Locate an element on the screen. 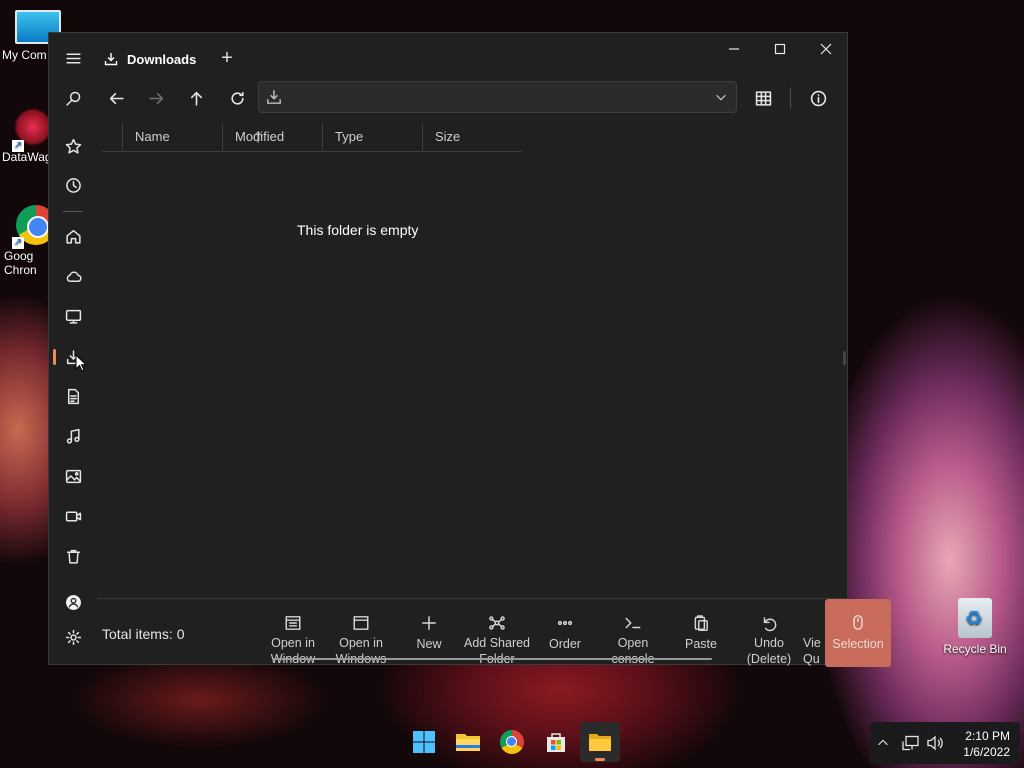 This screenshot has height=768, width=1024. sidebar-item-desktop is located at coordinates (73, 316).